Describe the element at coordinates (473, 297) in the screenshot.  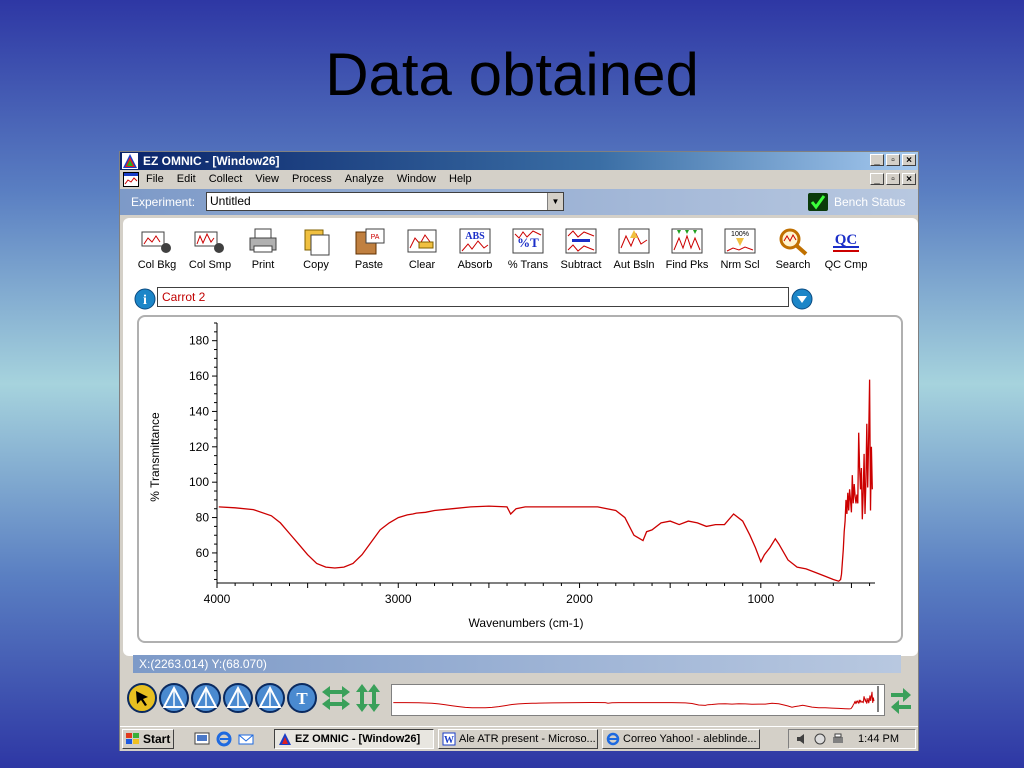
I see `sample-title-field: Carrot 2` at that location.